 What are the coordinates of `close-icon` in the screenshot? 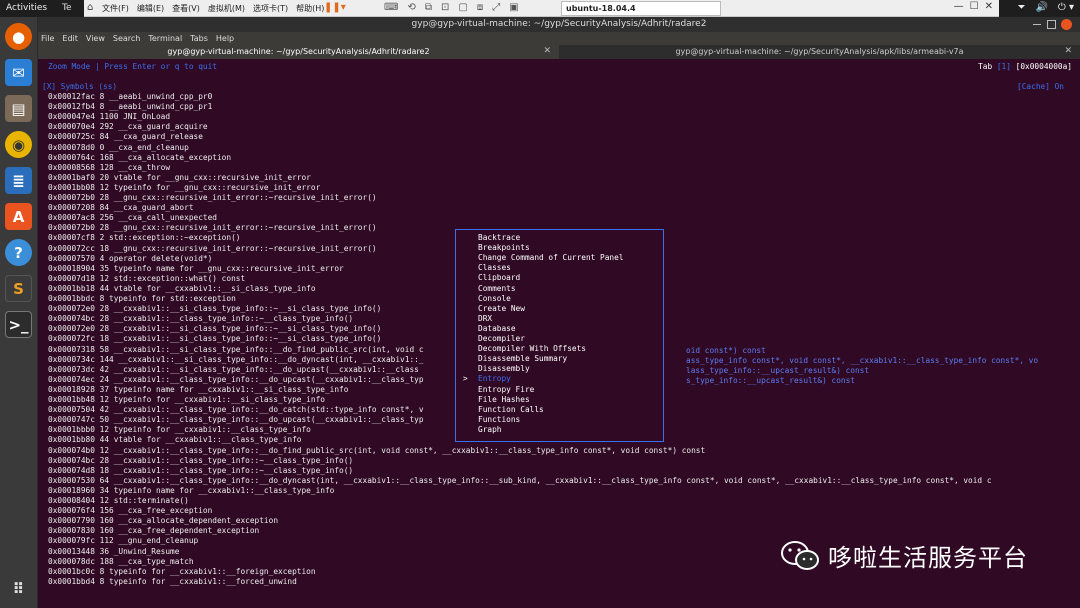 It's located at (1066, 24).